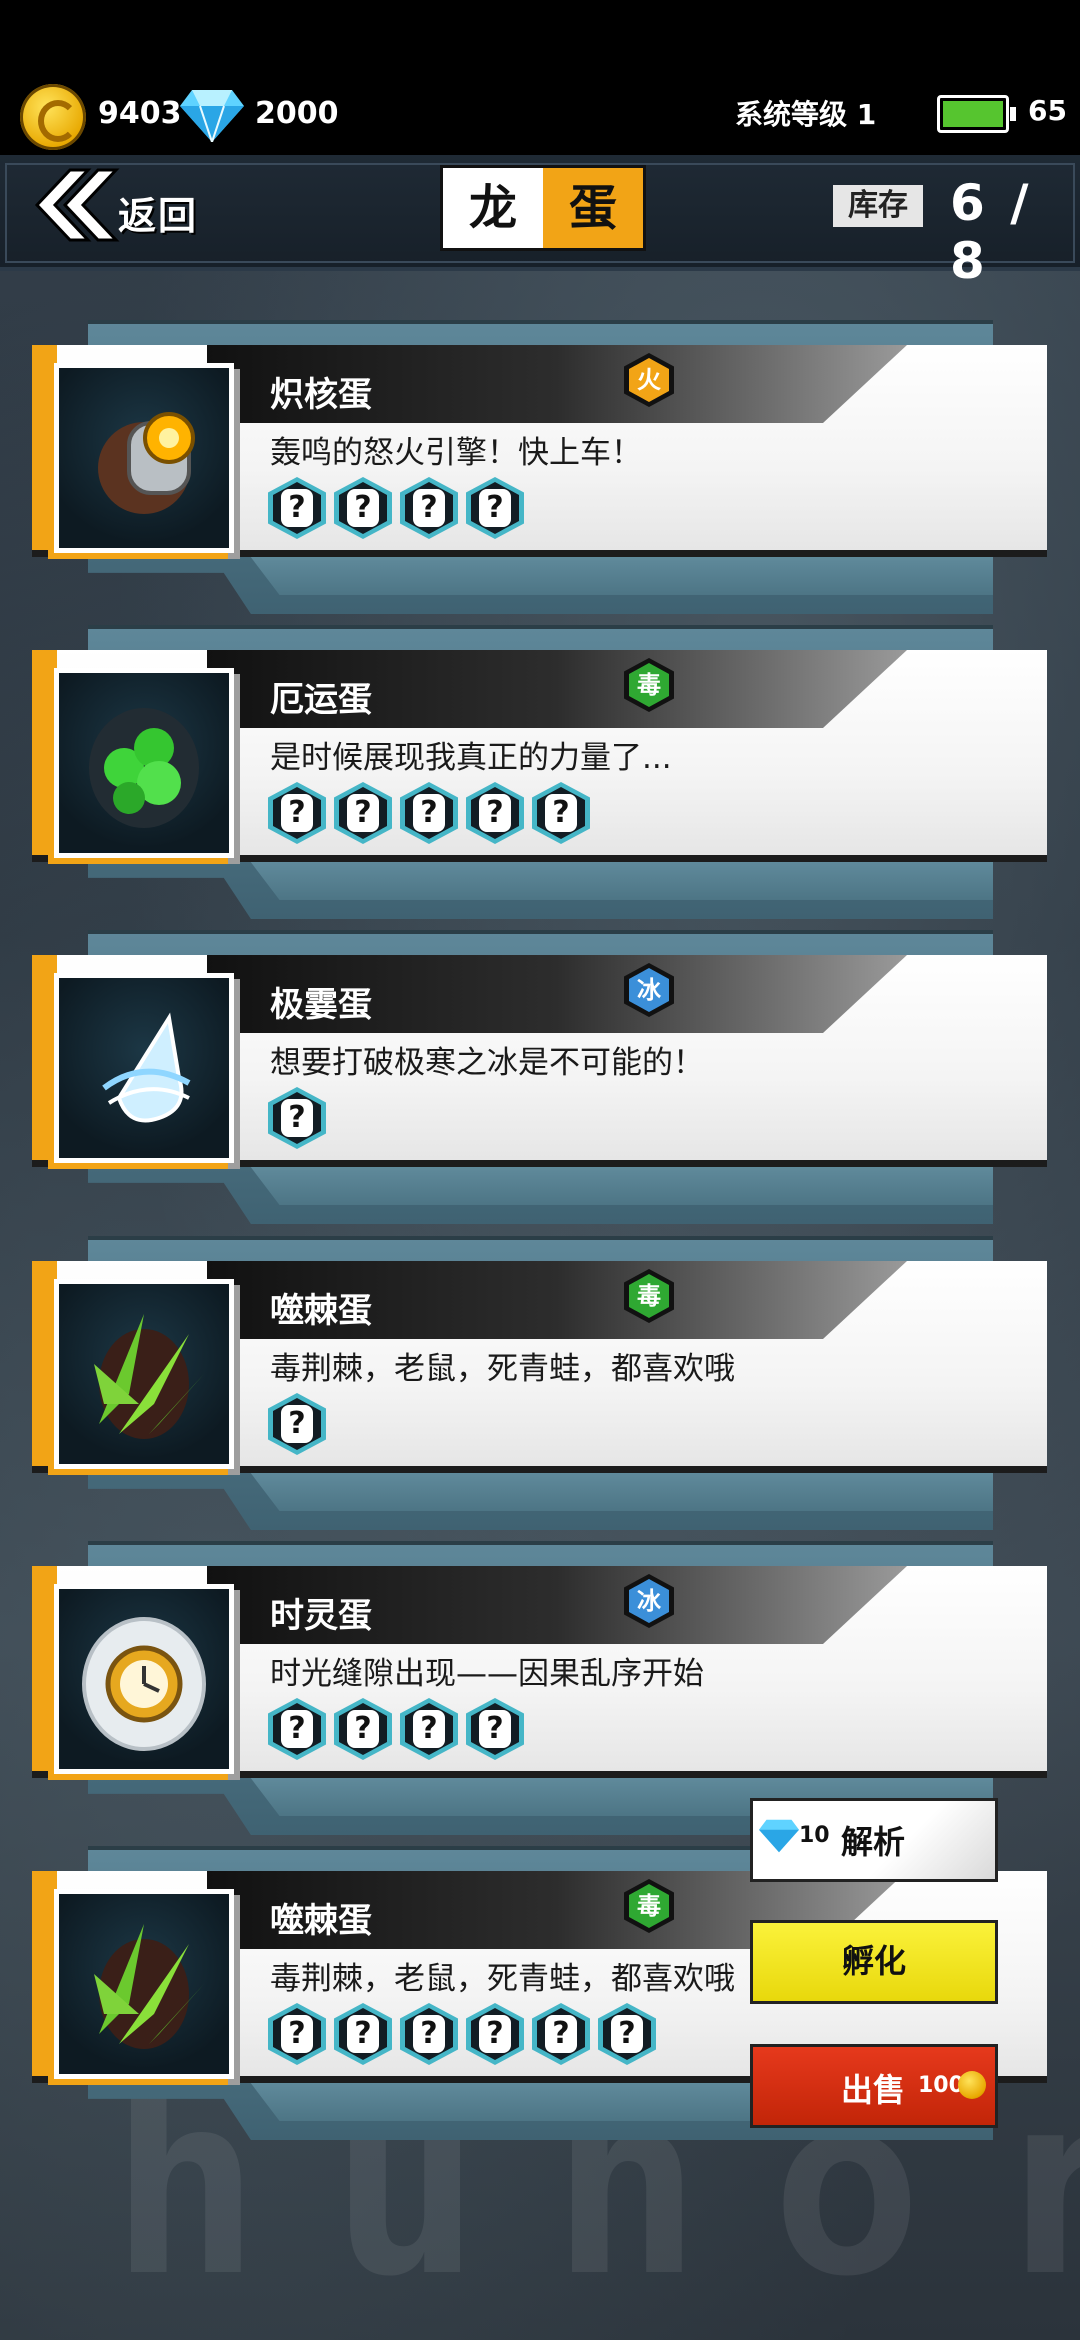 The image size is (1080, 2340). I want to click on egg-name: 炽核蛋, so click(321, 395).